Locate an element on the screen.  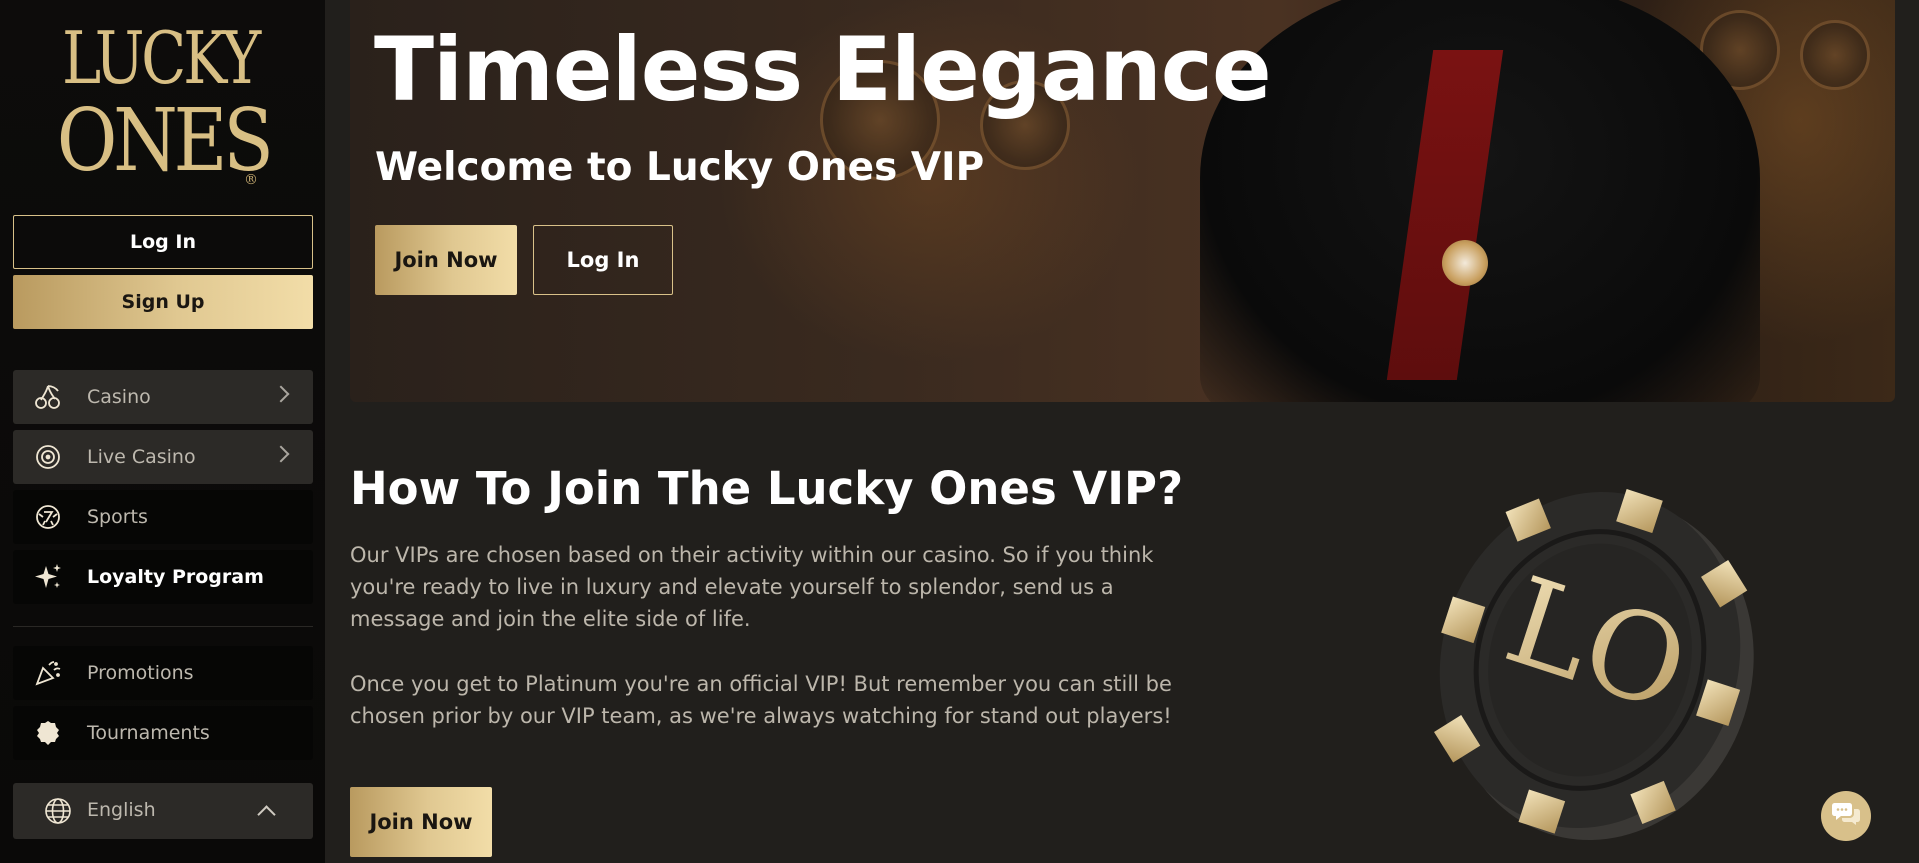
sparkle-icon is located at coordinates (48, 577).